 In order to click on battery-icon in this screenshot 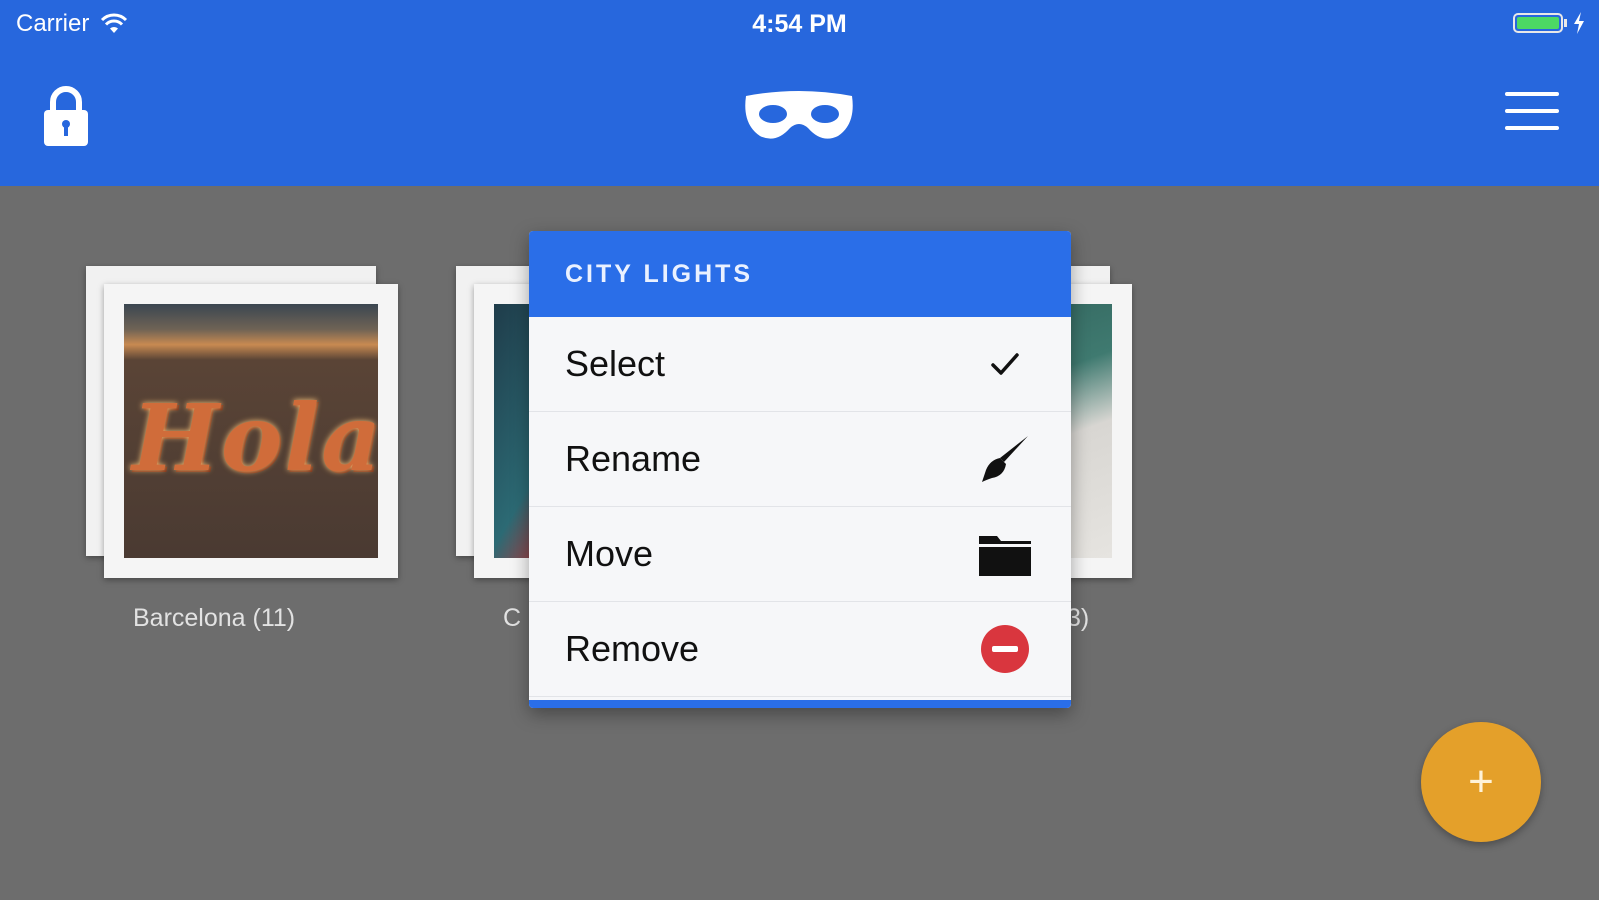, I will do `click(1538, 23)`.